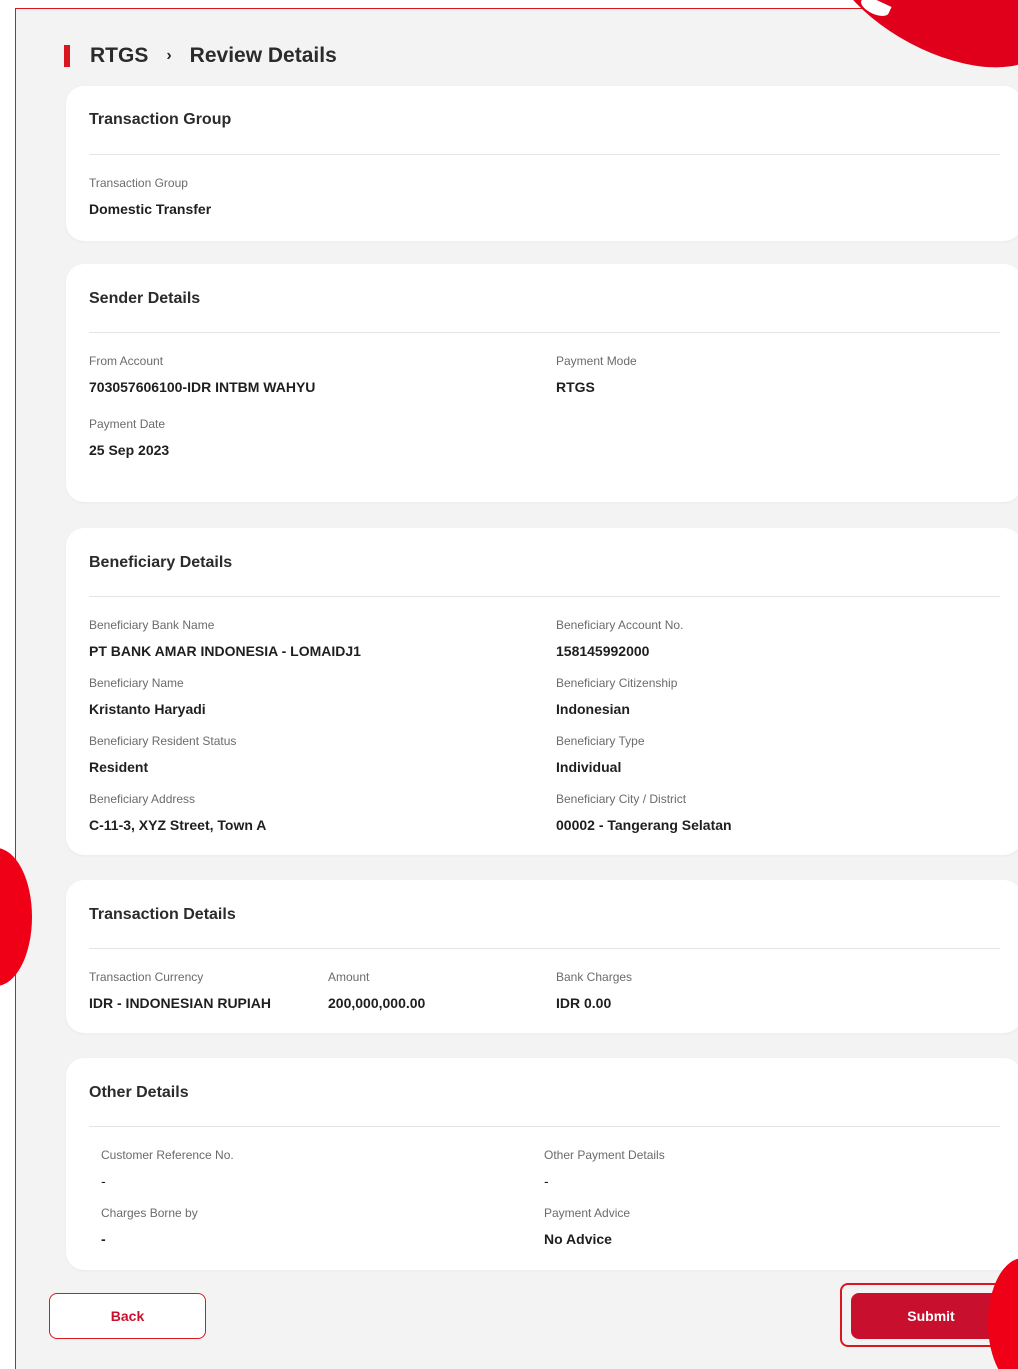 The image size is (1018, 1369). Describe the element at coordinates (129, 450) in the screenshot. I see `field-value: 25 Sep 2023` at that location.